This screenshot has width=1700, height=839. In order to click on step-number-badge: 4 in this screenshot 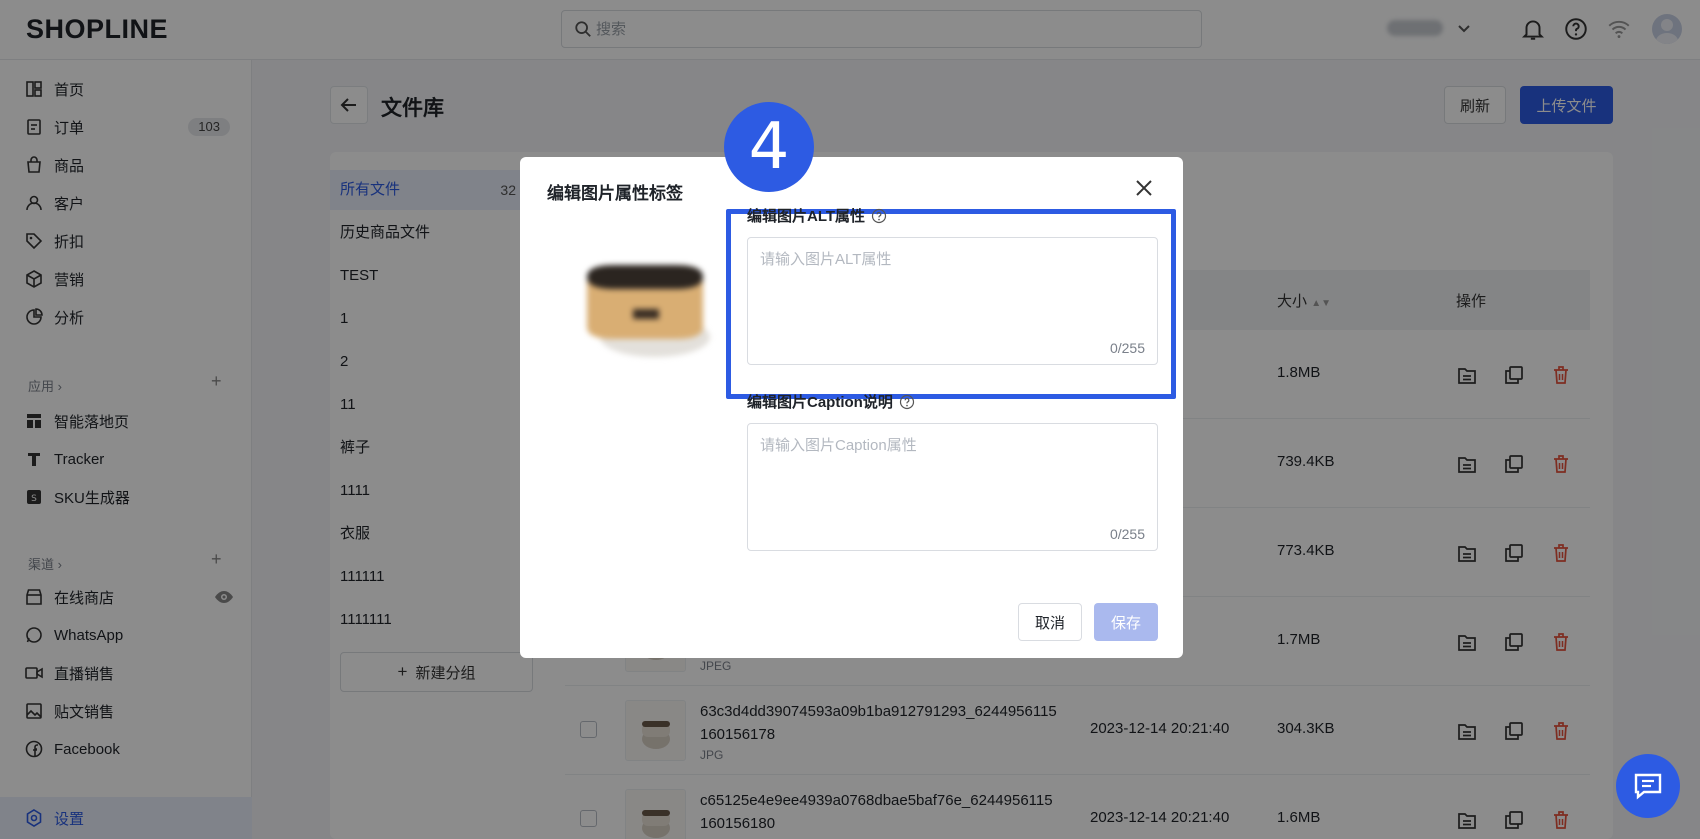, I will do `click(769, 147)`.